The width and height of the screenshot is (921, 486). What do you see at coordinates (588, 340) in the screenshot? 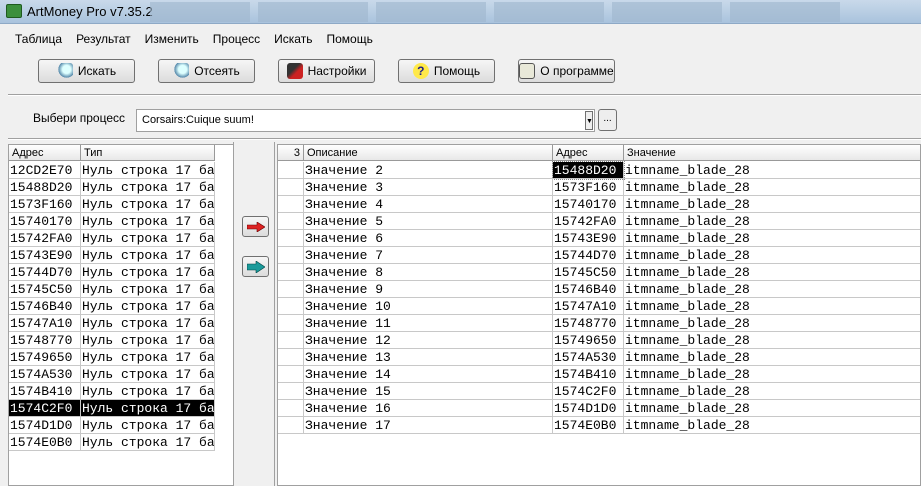
I see `address-cell: 15749650` at bounding box center [588, 340].